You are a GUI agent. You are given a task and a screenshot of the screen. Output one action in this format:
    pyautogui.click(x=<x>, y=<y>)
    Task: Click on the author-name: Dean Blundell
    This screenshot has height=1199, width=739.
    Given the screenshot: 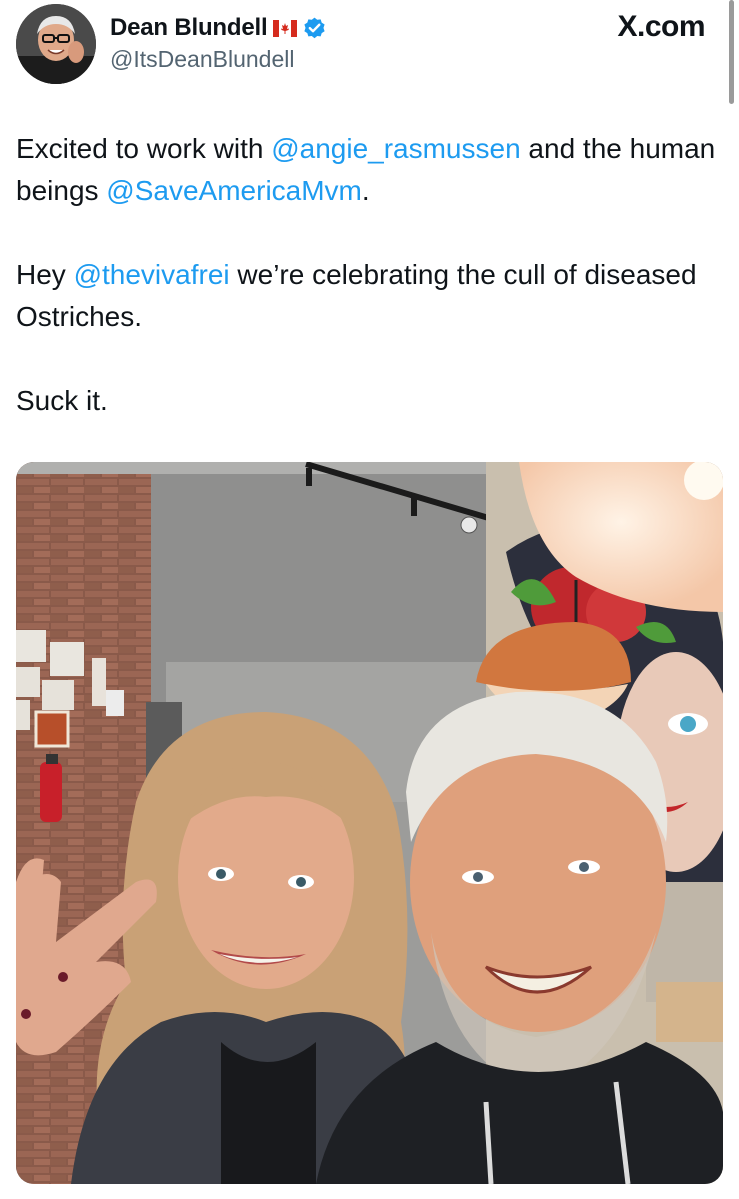 What is the action you would take?
    pyautogui.click(x=189, y=28)
    